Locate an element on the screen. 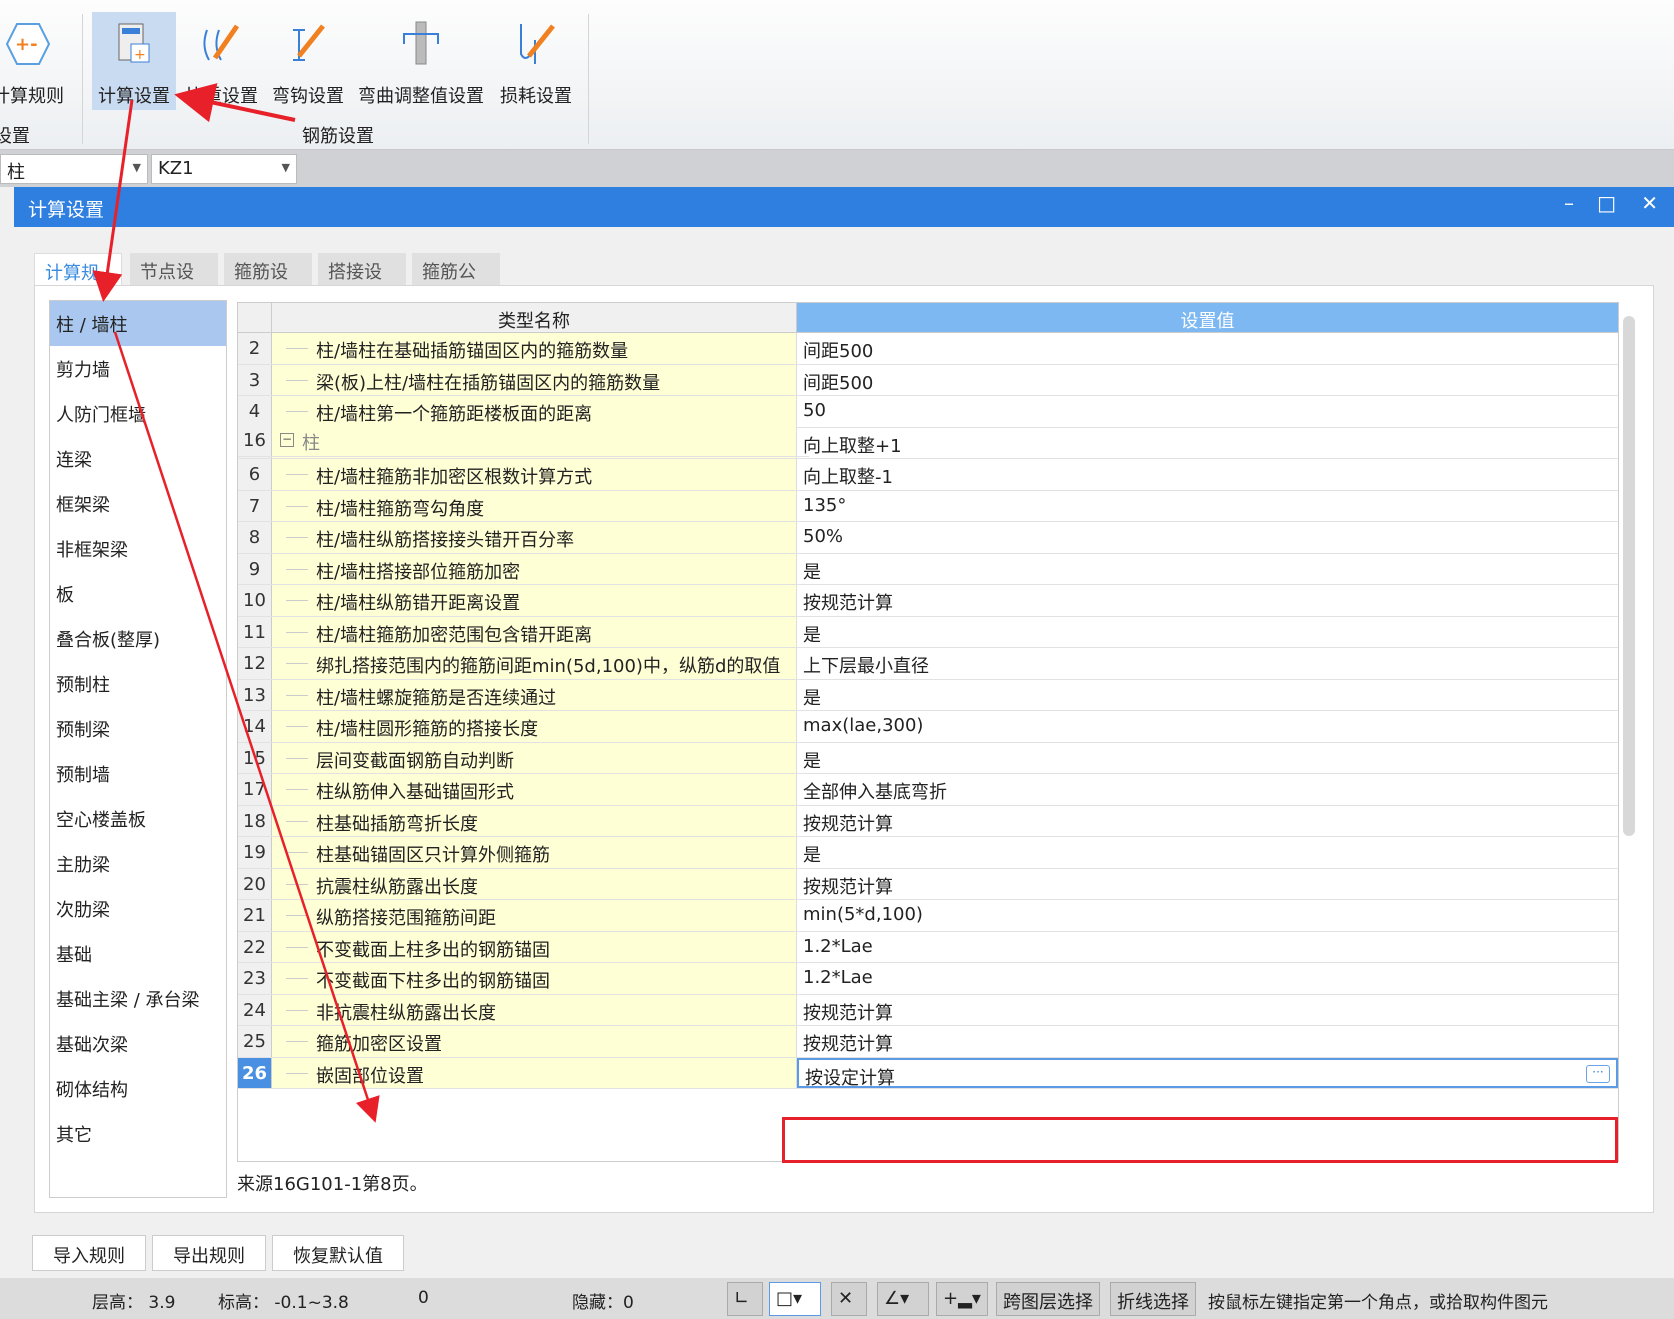  setting-value-cell: 50 is located at coordinates (1207, 411).